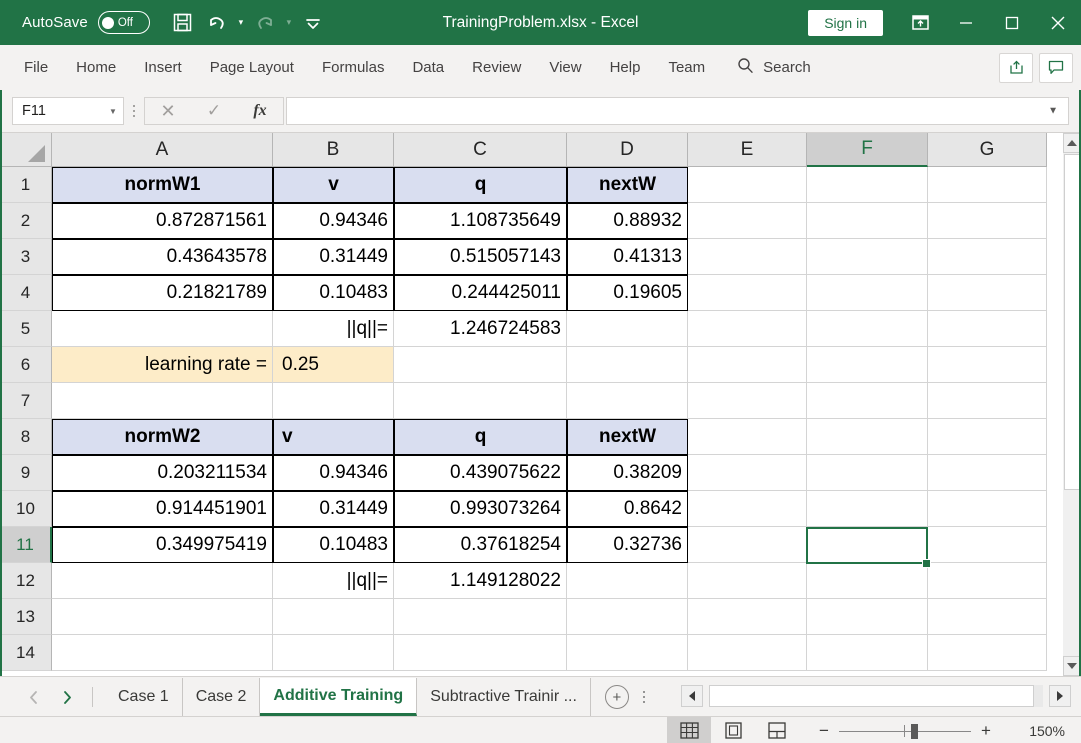  Describe the element at coordinates (987, 581) in the screenshot. I see `cell-G12` at that location.